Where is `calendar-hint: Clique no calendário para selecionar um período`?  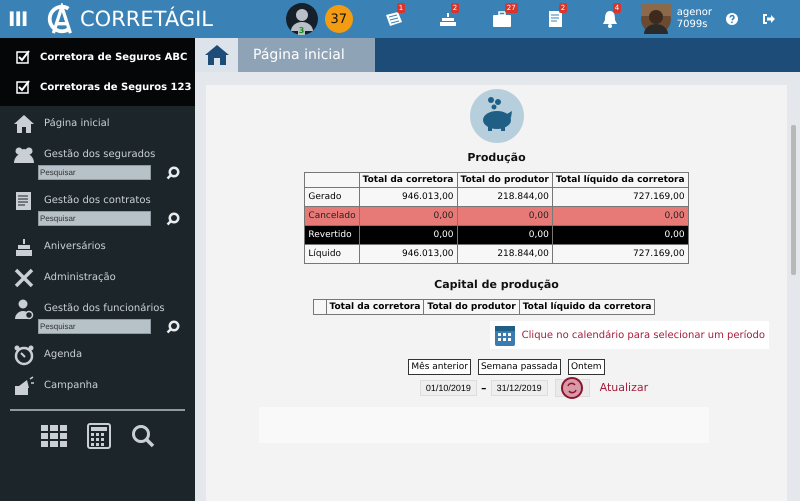
calendar-hint: Clique no calendário para selecionar um período is located at coordinates (643, 335).